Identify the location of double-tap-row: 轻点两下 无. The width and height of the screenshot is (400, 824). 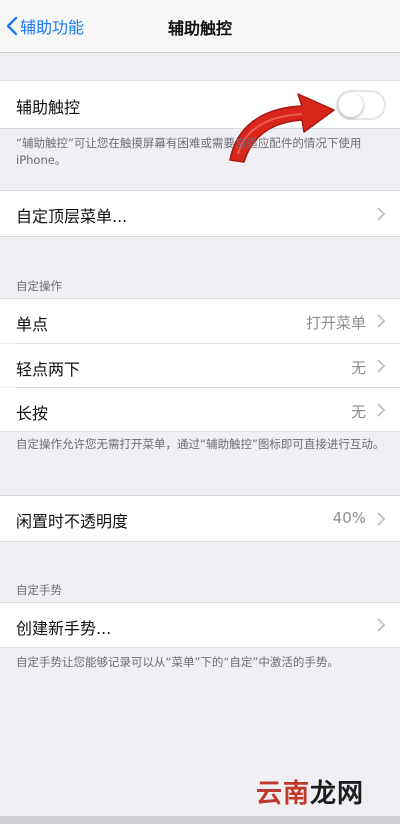
(200, 365).